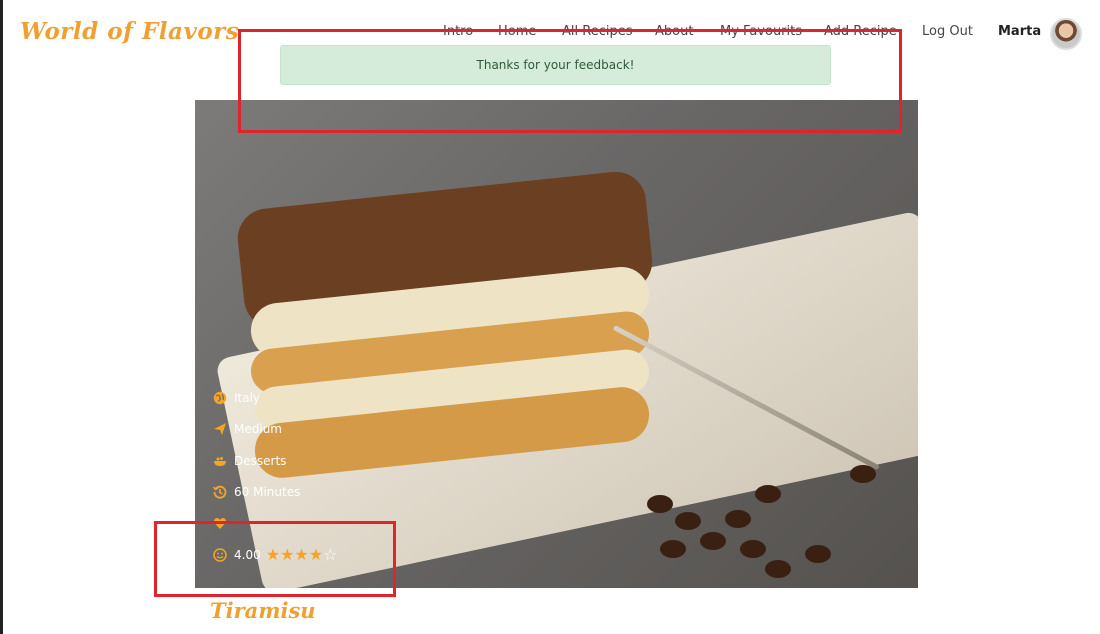 Image resolution: width=1100 pixels, height=634 pixels. What do you see at coordinates (220, 461) in the screenshot?
I see `bowl-icon` at bounding box center [220, 461].